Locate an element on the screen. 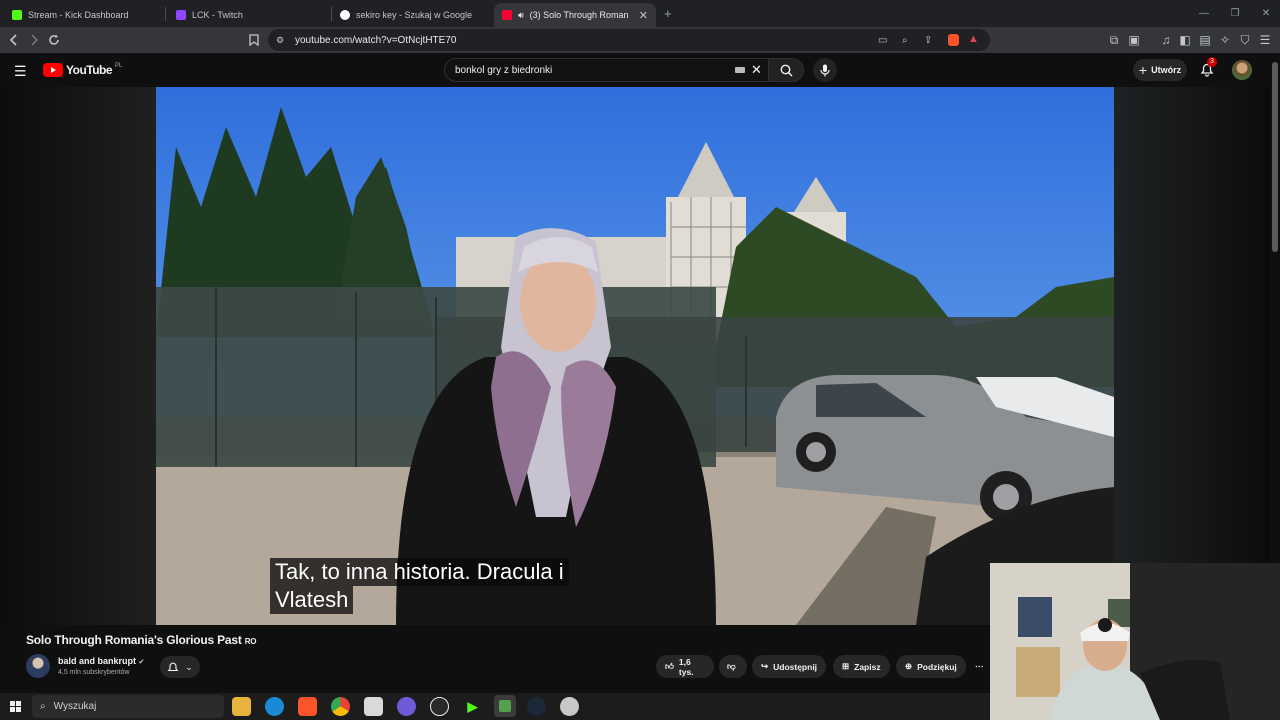  search-icon is located at coordinates (786, 70).